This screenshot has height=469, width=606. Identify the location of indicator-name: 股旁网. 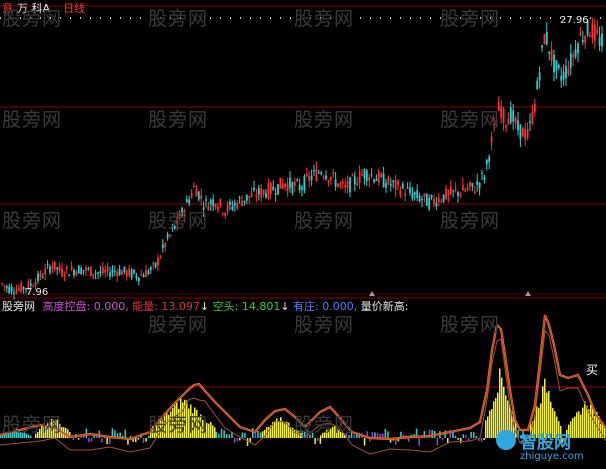
(18, 306).